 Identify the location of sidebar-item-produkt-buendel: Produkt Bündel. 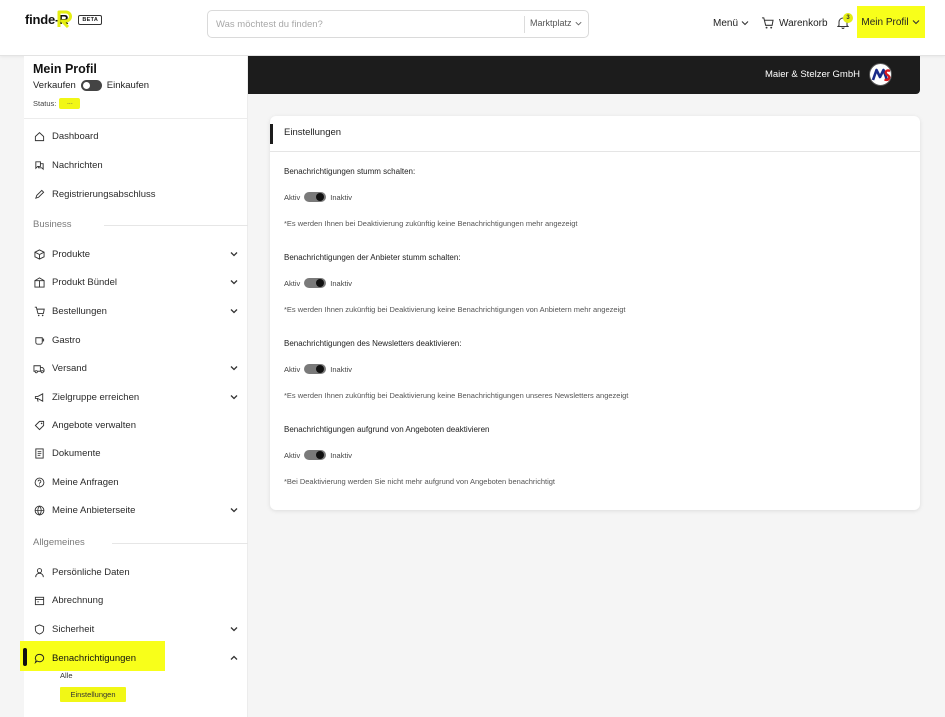
(136, 282).